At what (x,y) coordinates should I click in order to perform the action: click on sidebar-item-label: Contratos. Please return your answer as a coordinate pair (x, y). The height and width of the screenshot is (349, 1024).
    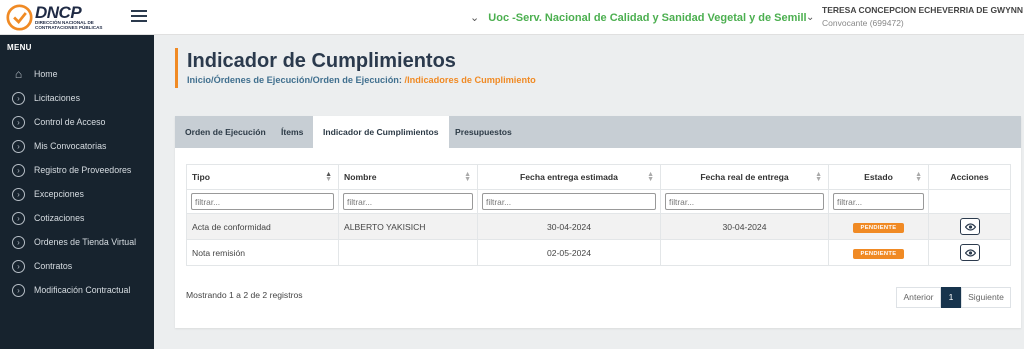
    Looking at the image, I should click on (53, 266).